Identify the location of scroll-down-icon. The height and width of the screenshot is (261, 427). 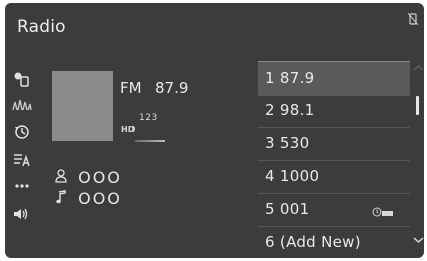
(418, 240).